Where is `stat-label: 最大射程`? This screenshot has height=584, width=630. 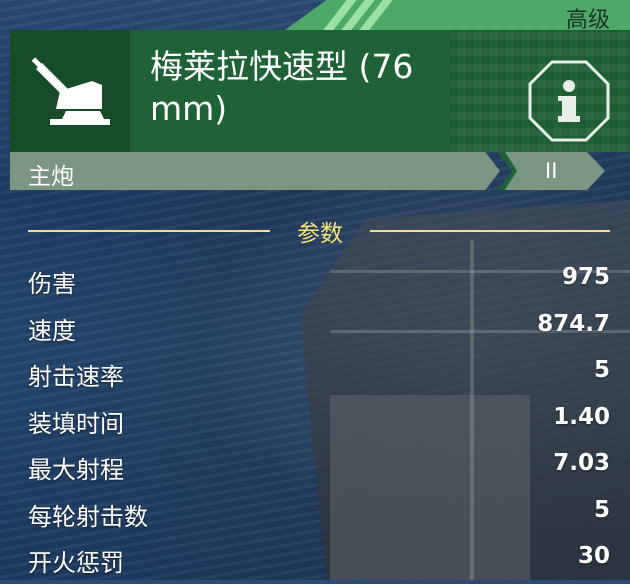
stat-label: 最大射程 is located at coordinates (76, 470).